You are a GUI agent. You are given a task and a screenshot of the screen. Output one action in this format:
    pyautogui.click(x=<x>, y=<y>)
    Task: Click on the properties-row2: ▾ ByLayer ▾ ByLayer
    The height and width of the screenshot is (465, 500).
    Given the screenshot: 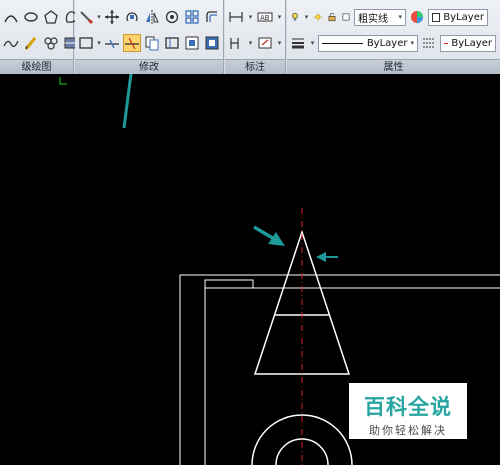 What is the action you would take?
    pyautogui.click(x=393, y=43)
    